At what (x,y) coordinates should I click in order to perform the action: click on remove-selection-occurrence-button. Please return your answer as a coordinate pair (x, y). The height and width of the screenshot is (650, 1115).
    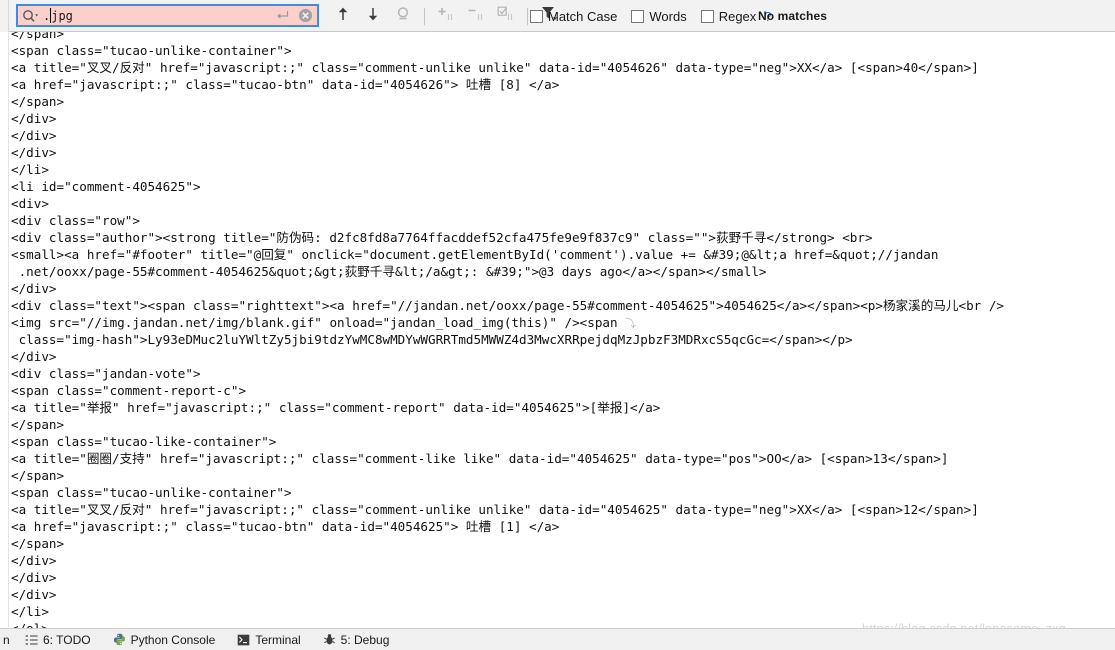
    Looking at the image, I should click on (476, 16).